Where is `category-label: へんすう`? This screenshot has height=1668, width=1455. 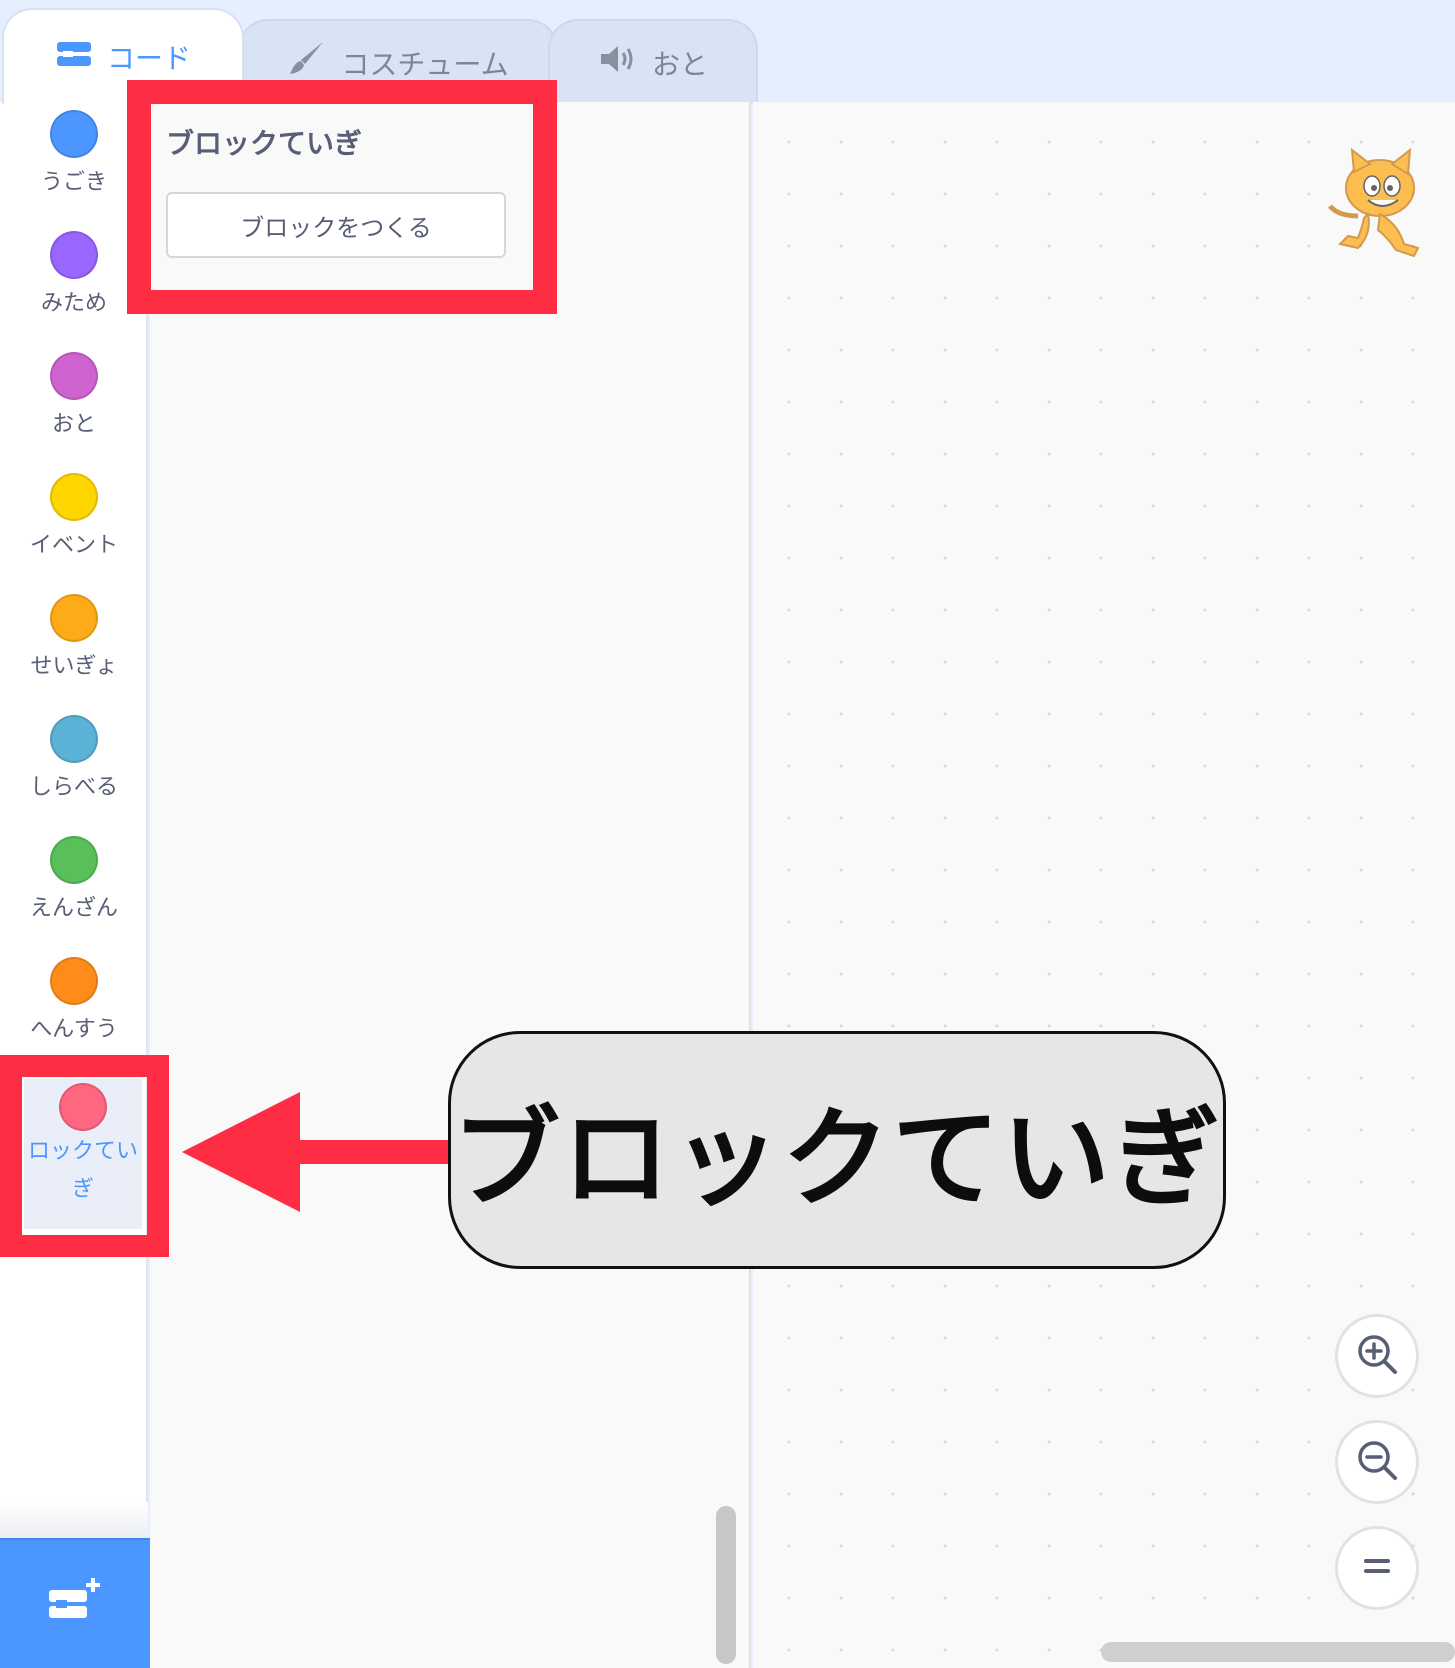 category-label: へんすう is located at coordinates (74, 1029).